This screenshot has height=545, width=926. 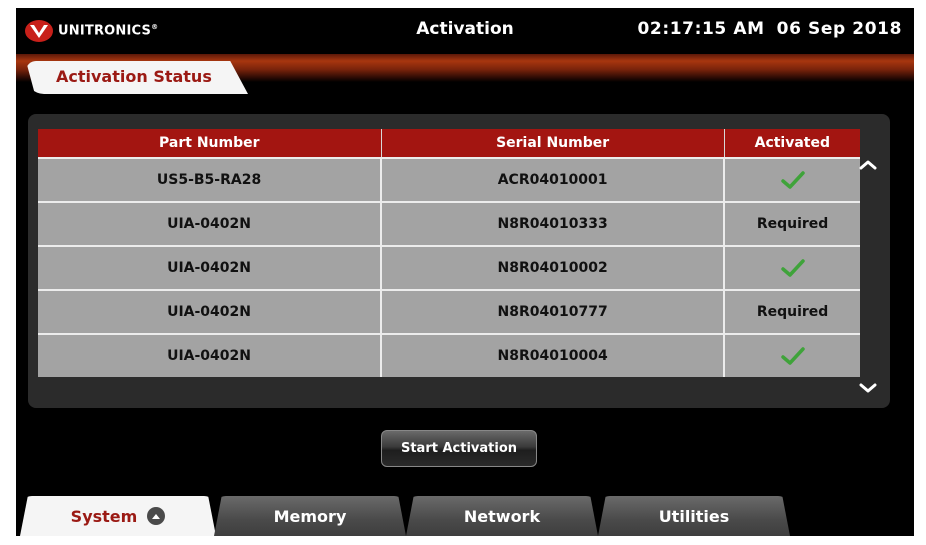 I want to click on table-row: UIA-0402N N8R04010002, so click(x=449, y=267).